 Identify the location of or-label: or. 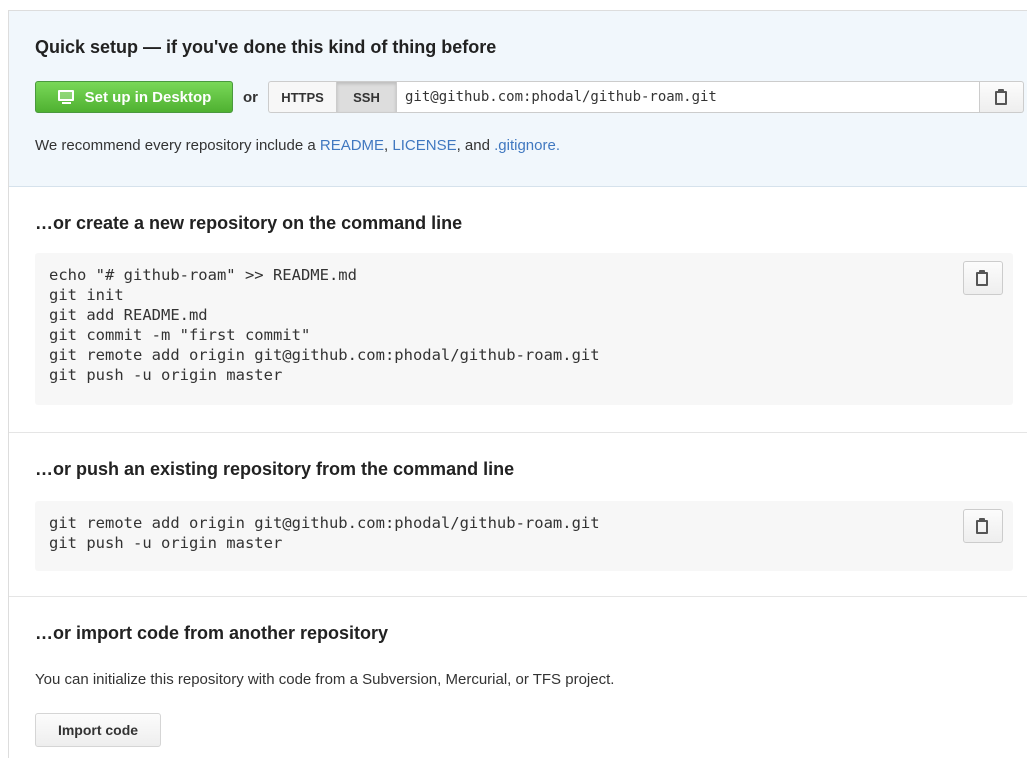
(250, 97).